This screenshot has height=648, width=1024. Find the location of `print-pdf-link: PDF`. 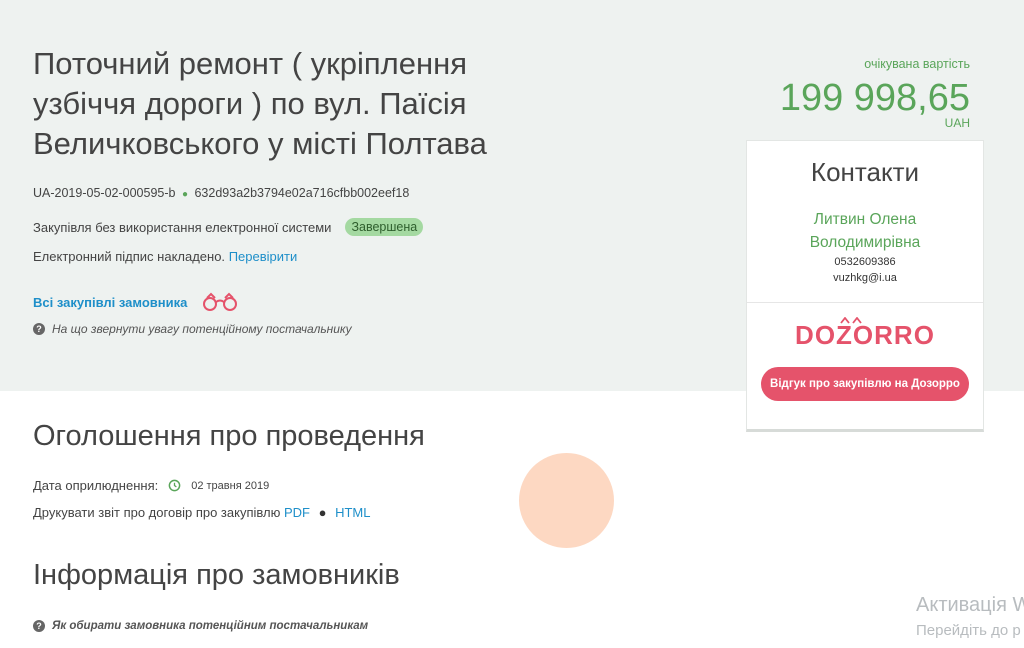

print-pdf-link: PDF is located at coordinates (297, 512).